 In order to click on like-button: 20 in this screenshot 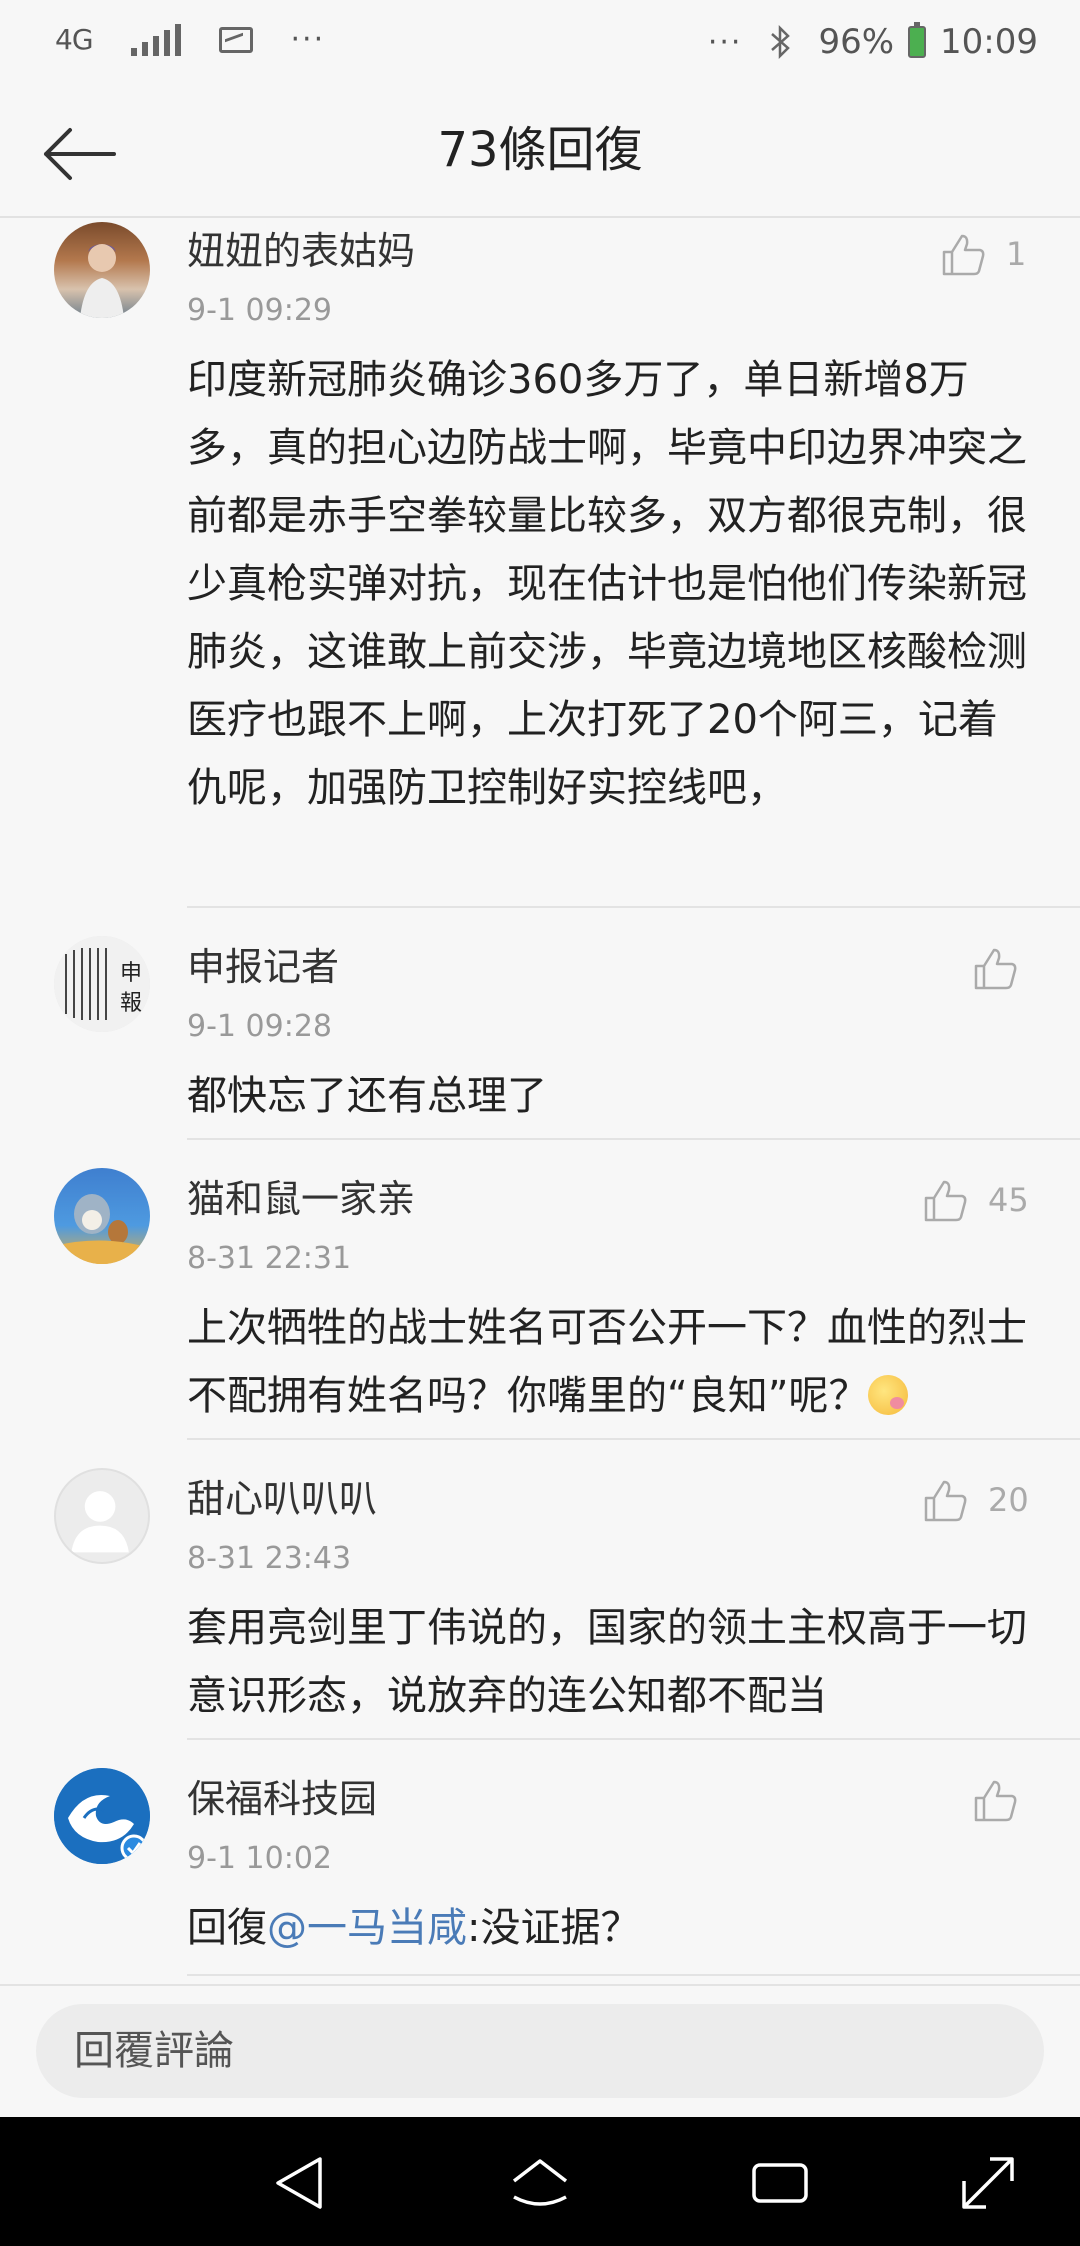, I will do `click(975, 1500)`.